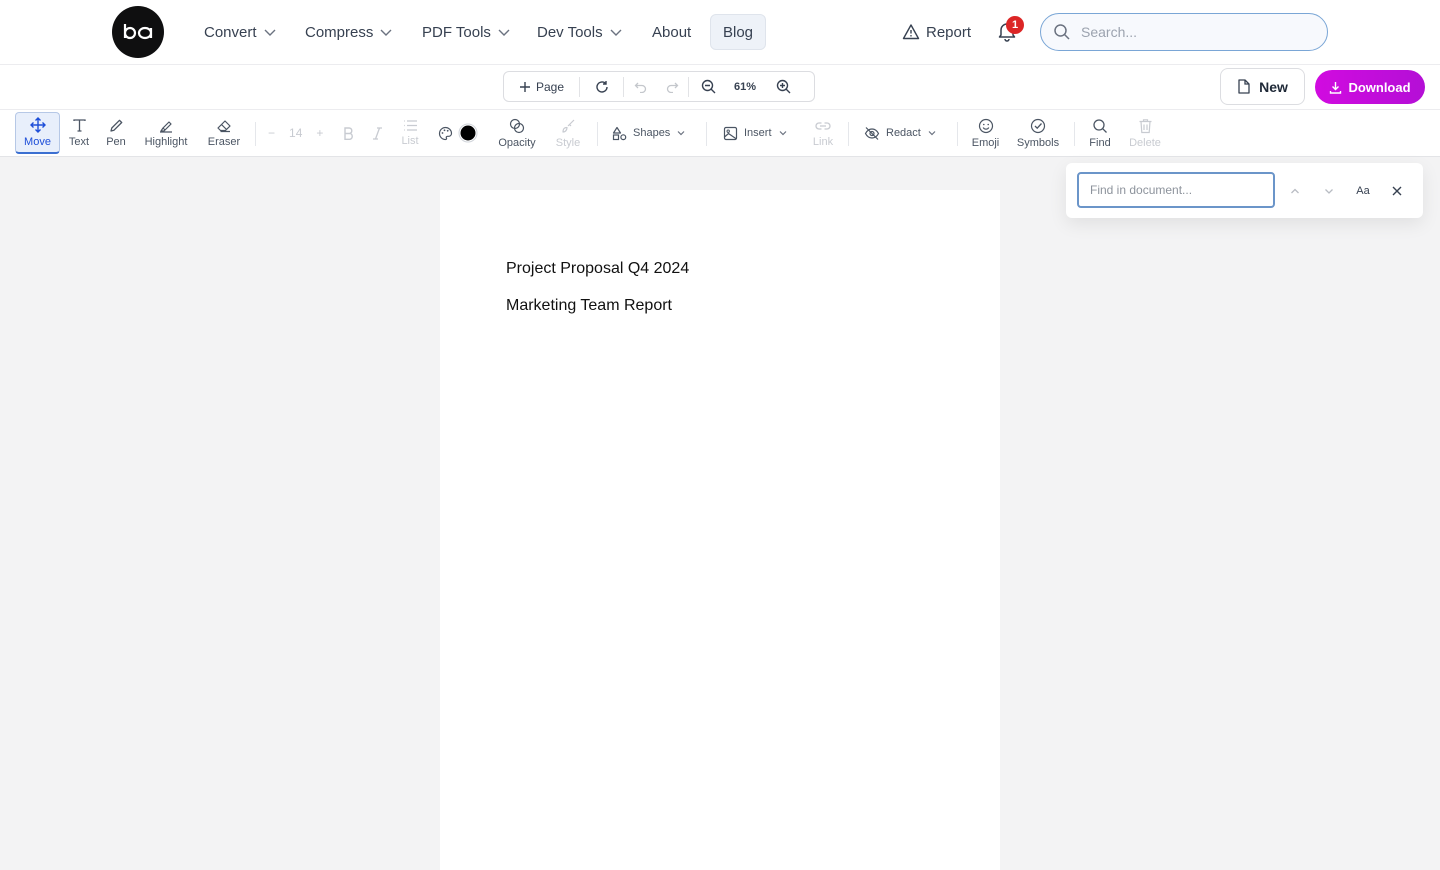 The width and height of the screenshot is (1440, 870). What do you see at coordinates (410, 125) in the screenshot?
I see `list-icon` at bounding box center [410, 125].